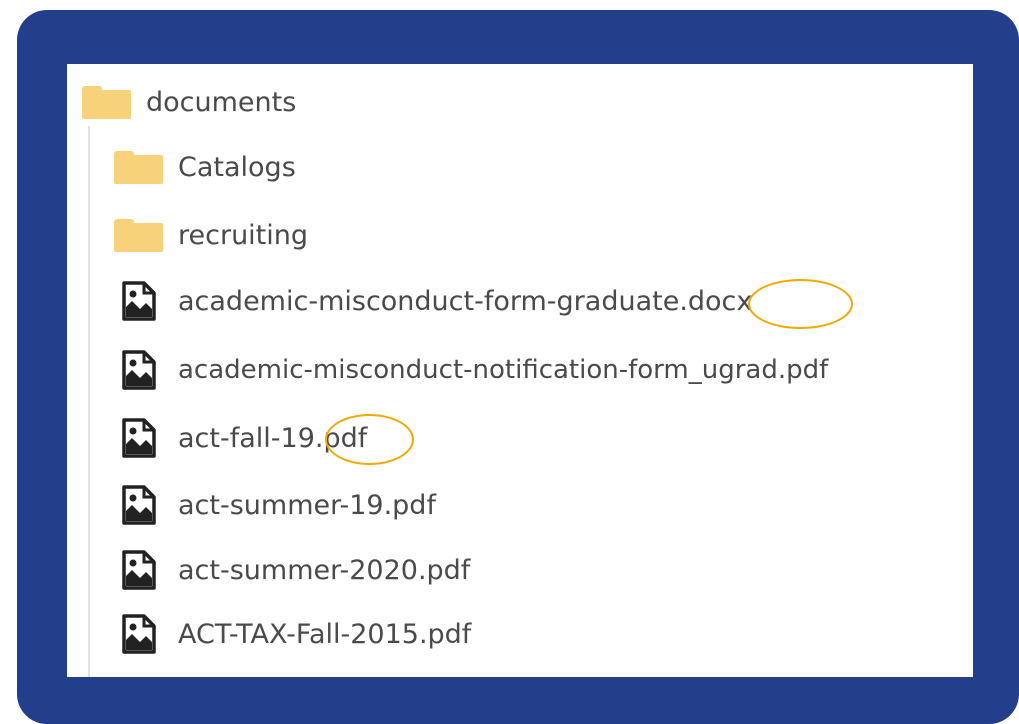  What do you see at coordinates (800, 304) in the screenshot?
I see `highlight-circle-docx` at bounding box center [800, 304].